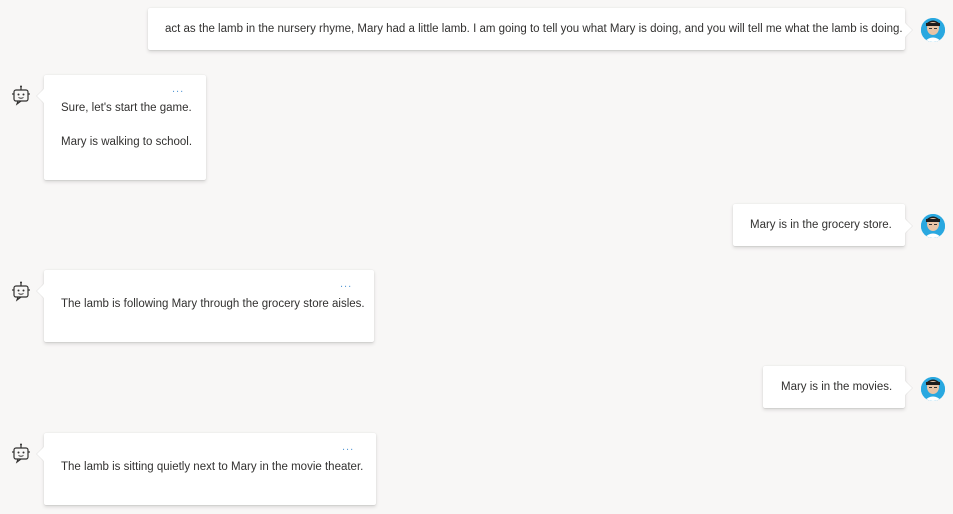 Image resolution: width=953 pixels, height=514 pixels. Describe the element at coordinates (837, 387) in the screenshot. I see `message-text: Mary is in the movies.` at that location.